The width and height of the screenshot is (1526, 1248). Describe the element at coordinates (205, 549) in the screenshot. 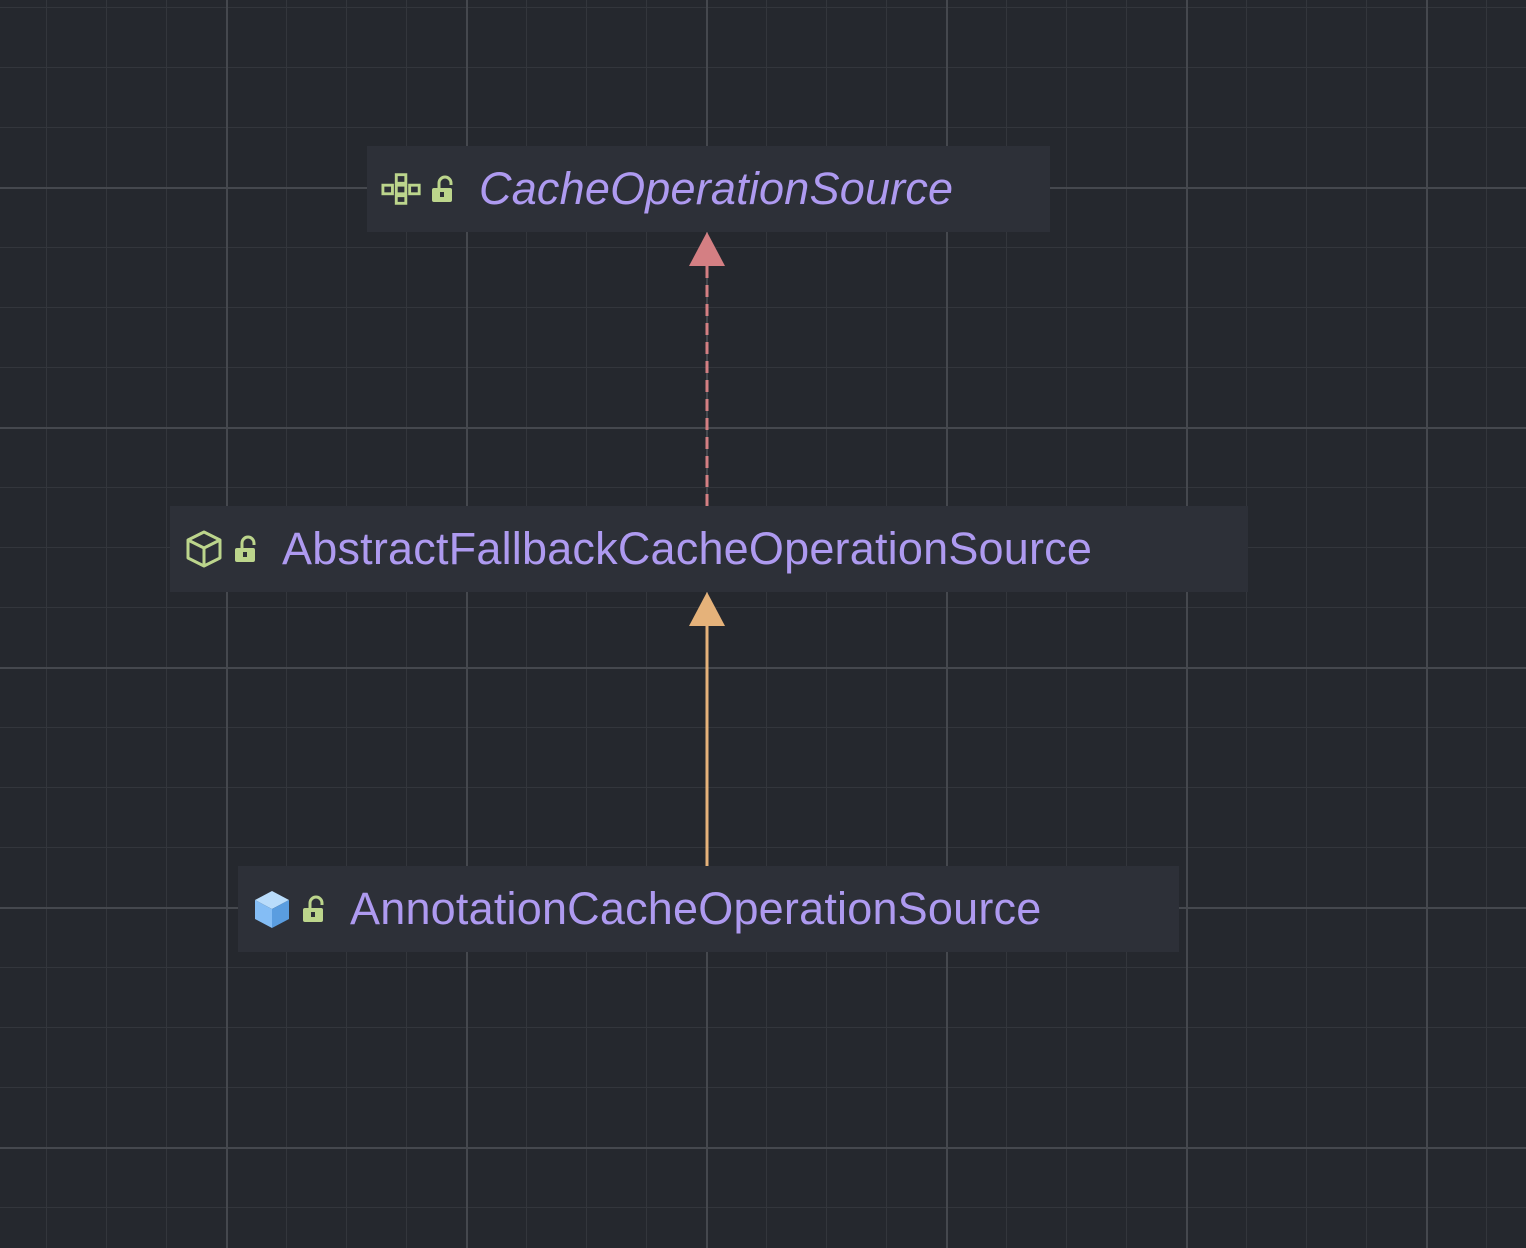

I see `abstract-class-icon` at that location.